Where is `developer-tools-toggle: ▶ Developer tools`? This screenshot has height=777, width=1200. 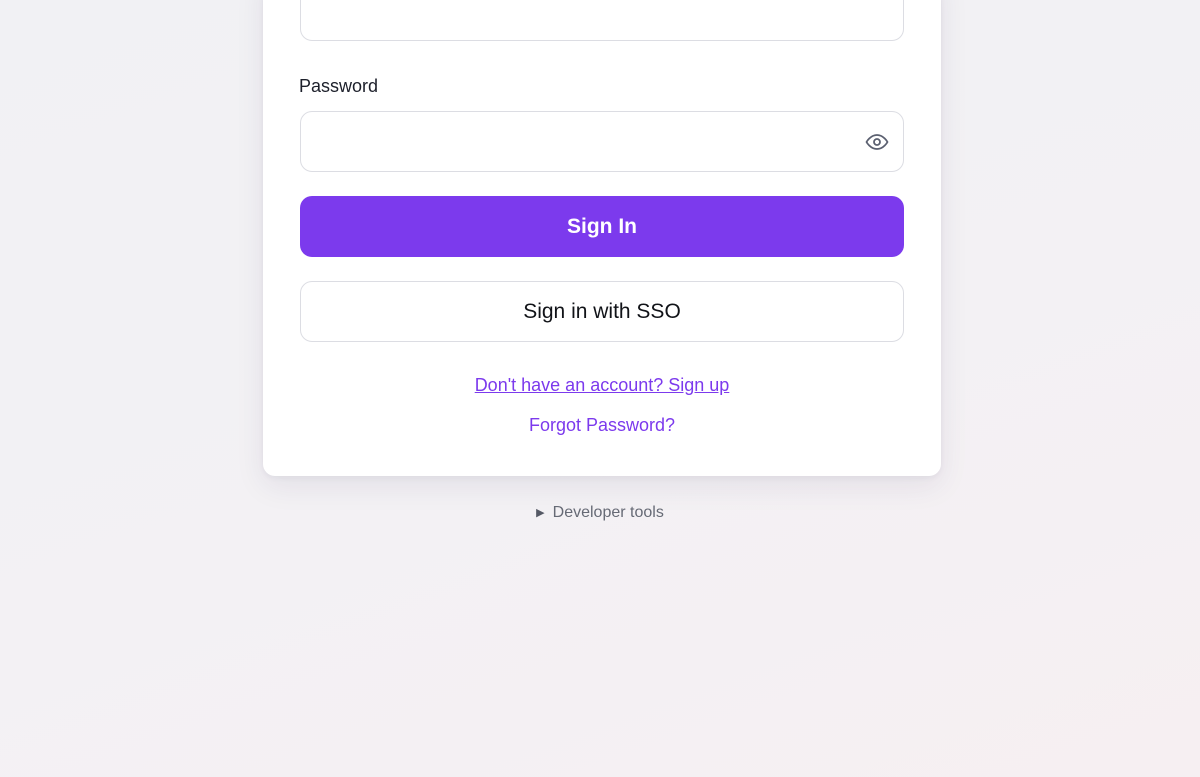 developer-tools-toggle: ▶ Developer tools is located at coordinates (600, 513).